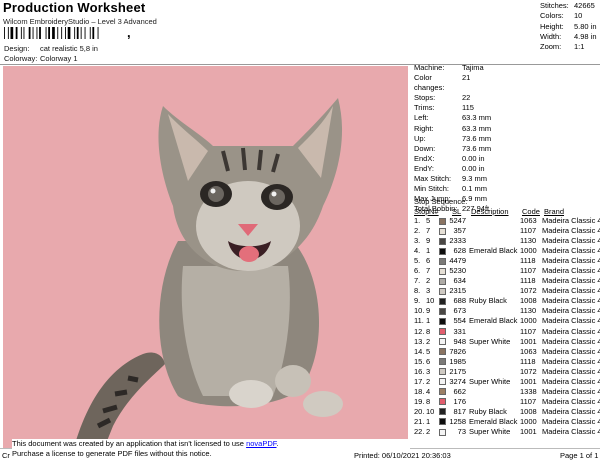  What do you see at coordinates (459, 231) in the screenshot?
I see `row-stitches: 357` at bounding box center [459, 231].